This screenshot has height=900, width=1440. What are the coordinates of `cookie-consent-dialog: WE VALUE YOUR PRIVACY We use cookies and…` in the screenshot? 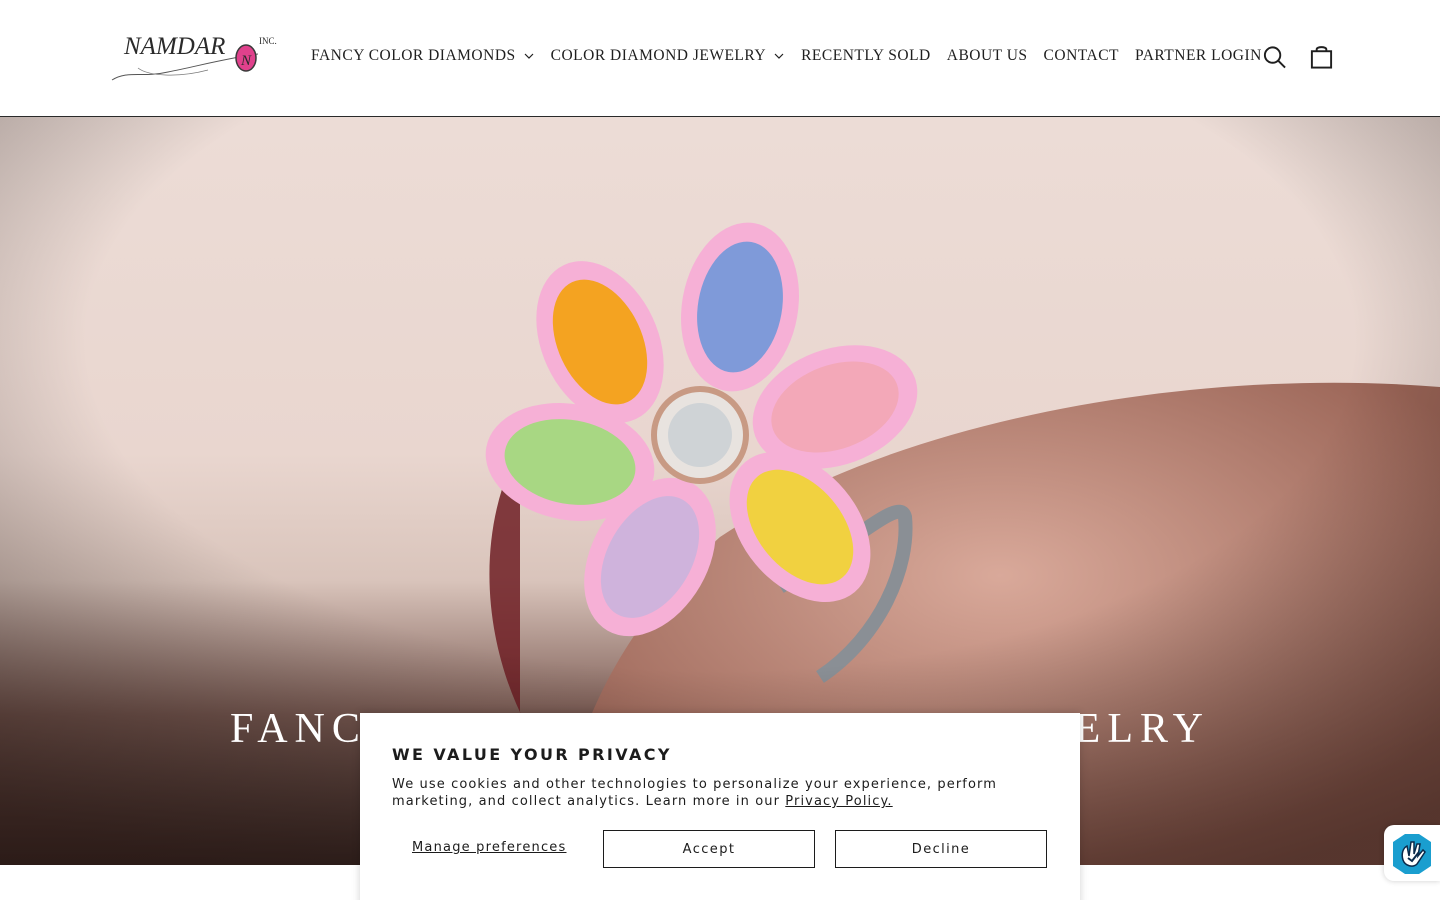 It's located at (720, 806).